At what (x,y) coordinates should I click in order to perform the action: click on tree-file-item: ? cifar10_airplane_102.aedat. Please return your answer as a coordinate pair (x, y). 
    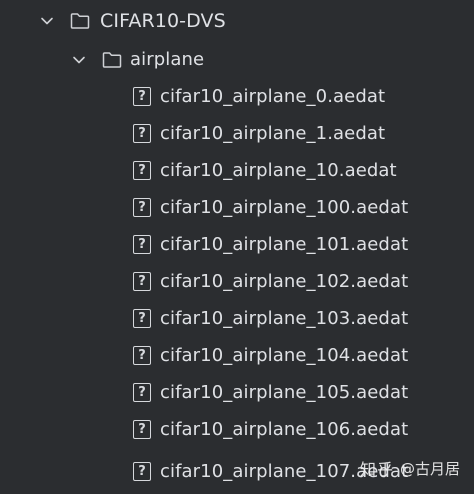
    Looking at the image, I should click on (237, 281).